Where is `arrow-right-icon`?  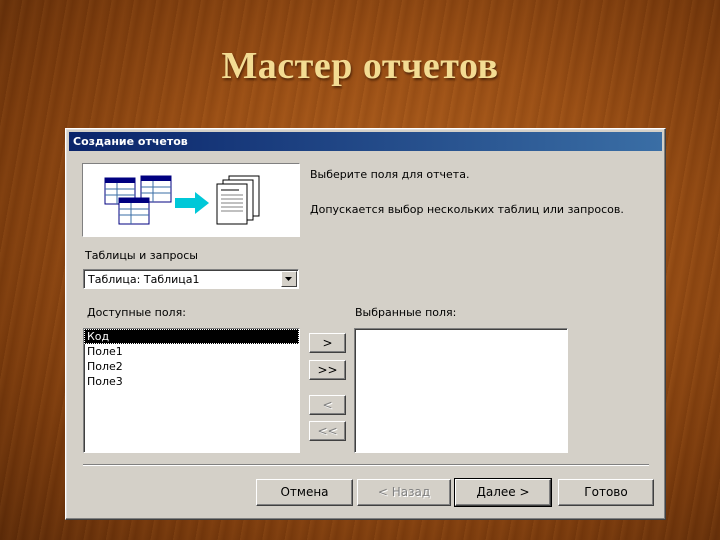
arrow-right-icon is located at coordinates (192, 203).